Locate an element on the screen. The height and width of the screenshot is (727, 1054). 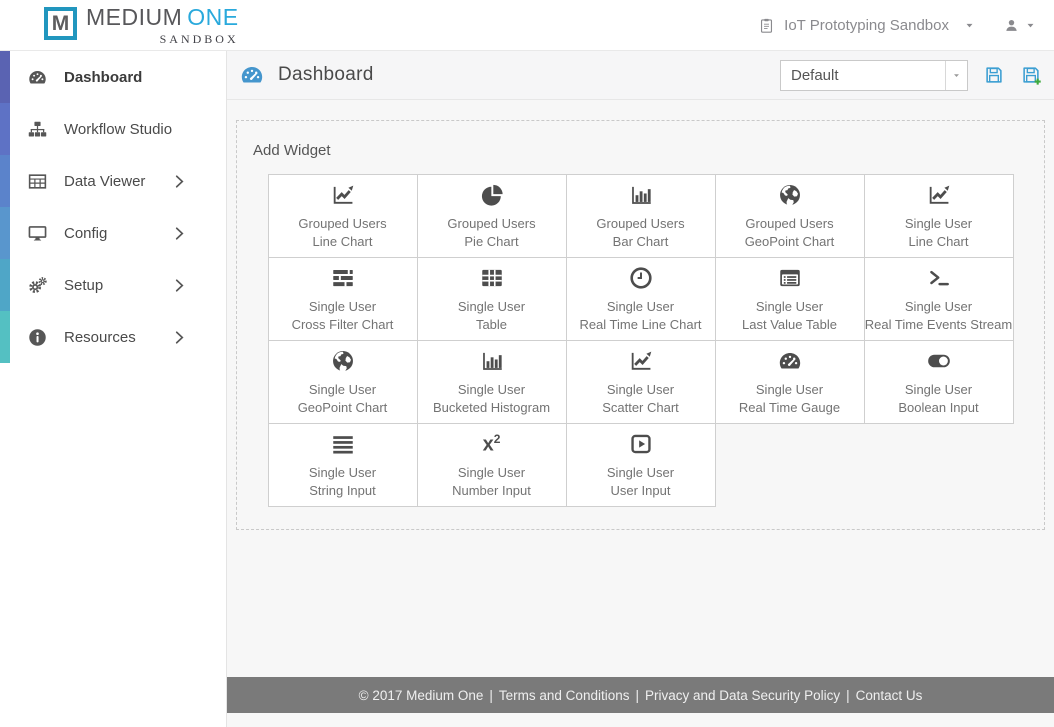
user-icon is located at coordinates (1011, 25).